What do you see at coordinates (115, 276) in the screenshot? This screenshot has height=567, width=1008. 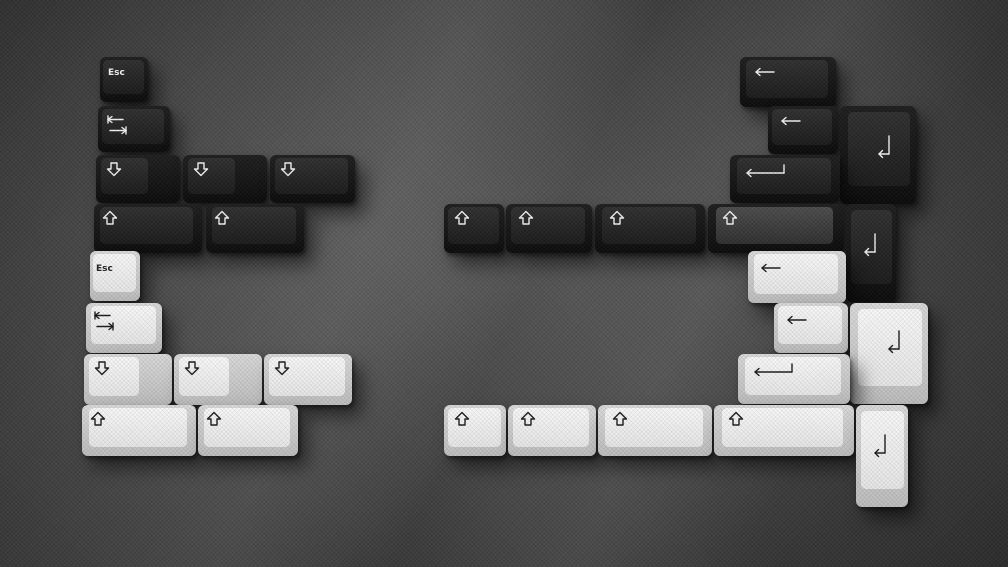 I see `white-esc-keycap: Esc` at bounding box center [115, 276].